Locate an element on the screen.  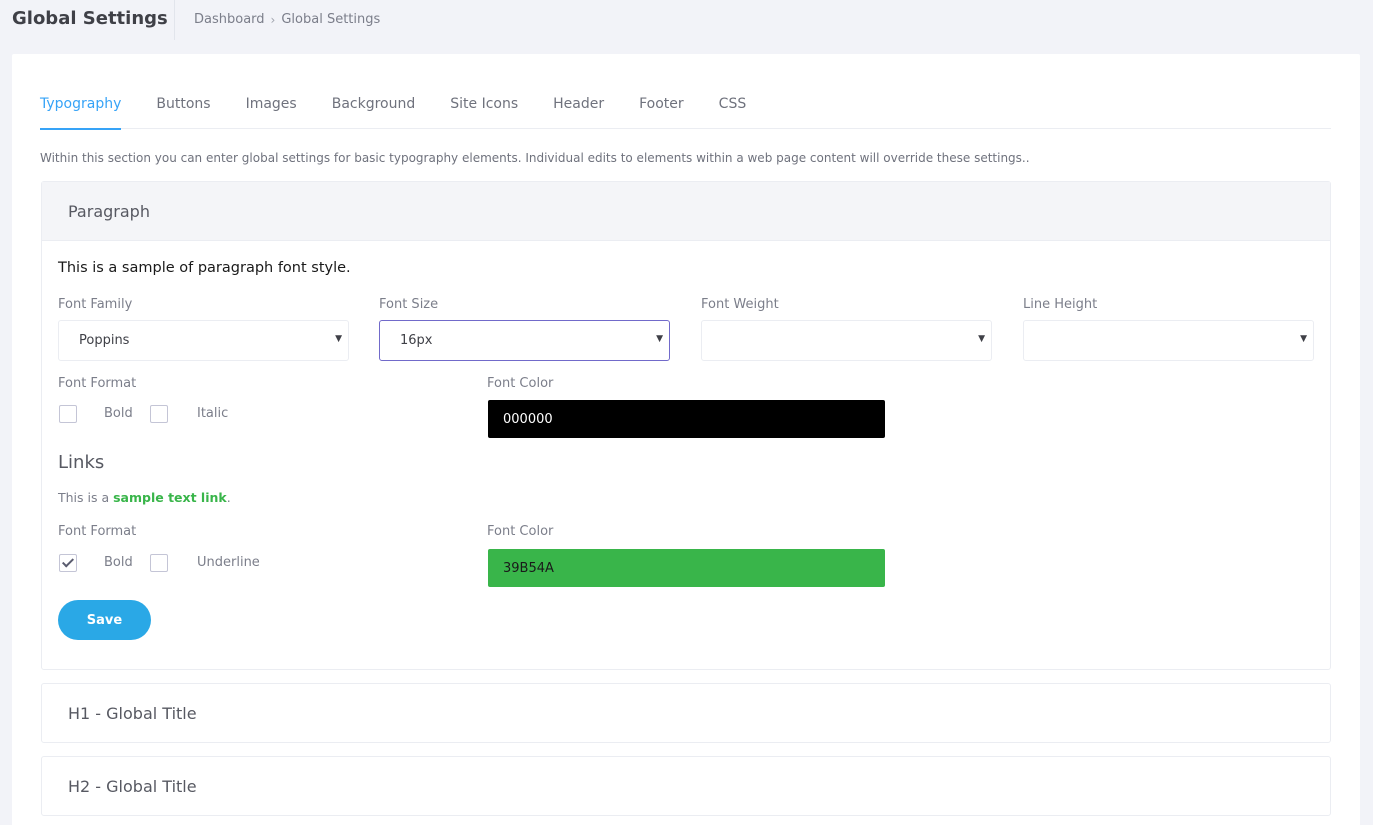
tab-footer: Footer is located at coordinates (679, 112).